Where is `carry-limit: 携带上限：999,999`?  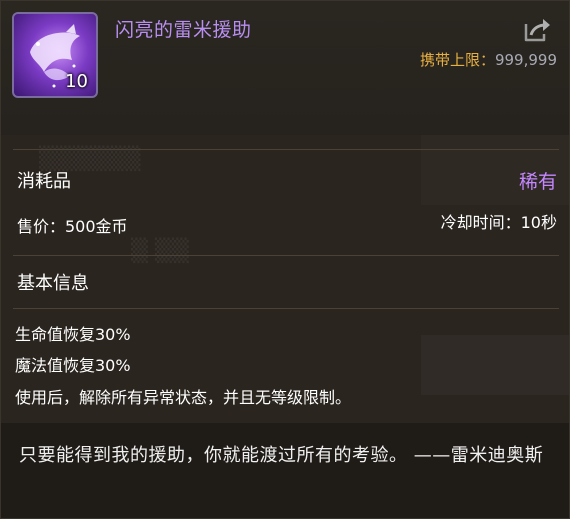
carry-limit: 携带上限：999,999 is located at coordinates (488, 59).